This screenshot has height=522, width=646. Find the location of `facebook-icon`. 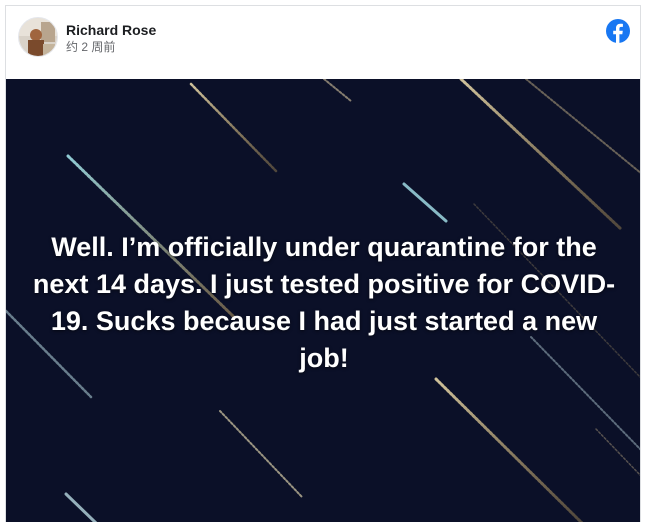

facebook-icon is located at coordinates (618, 31).